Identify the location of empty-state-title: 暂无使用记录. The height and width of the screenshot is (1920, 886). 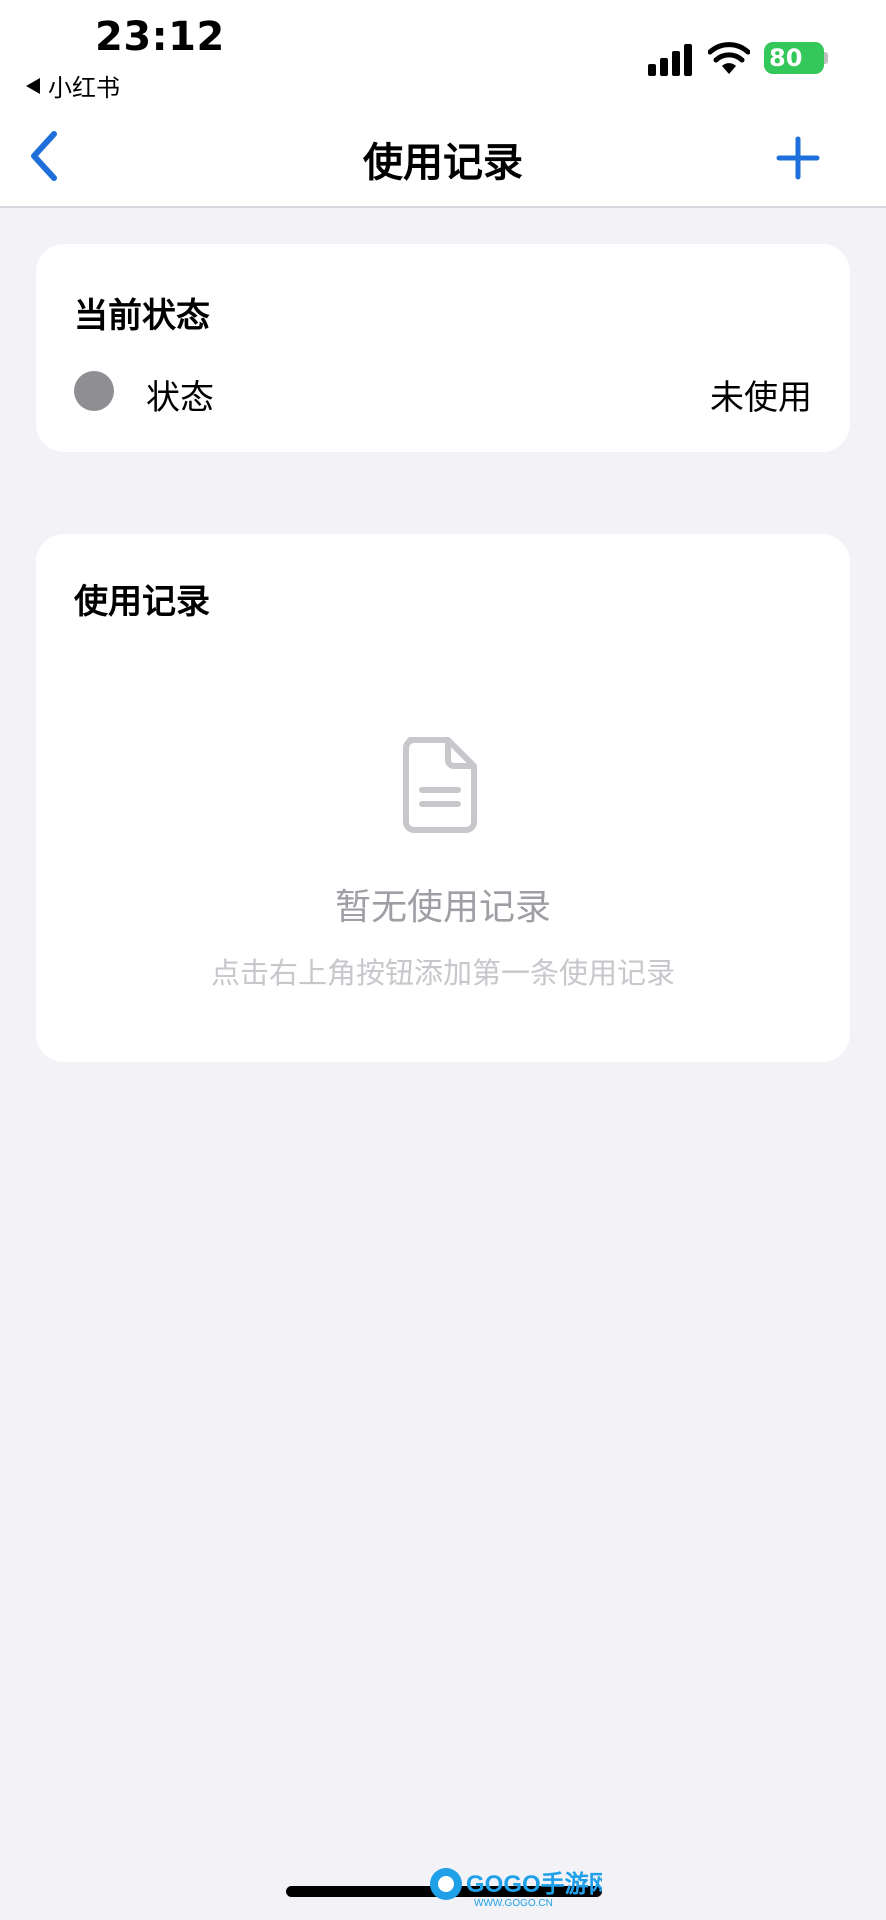
(442, 907).